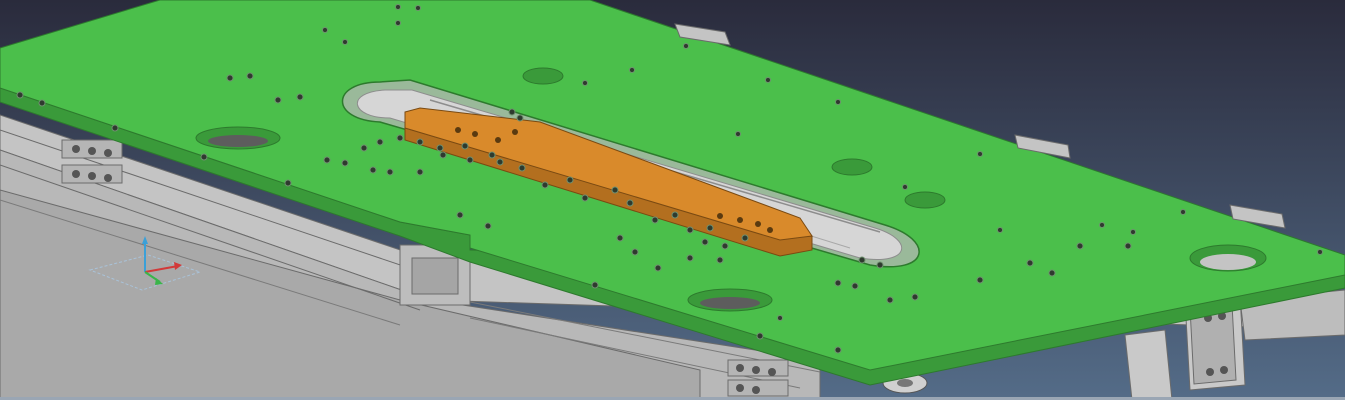 Image resolution: width=1345 pixels, height=400 pixels. I want to click on clamp-block-face, so click(435, 276).